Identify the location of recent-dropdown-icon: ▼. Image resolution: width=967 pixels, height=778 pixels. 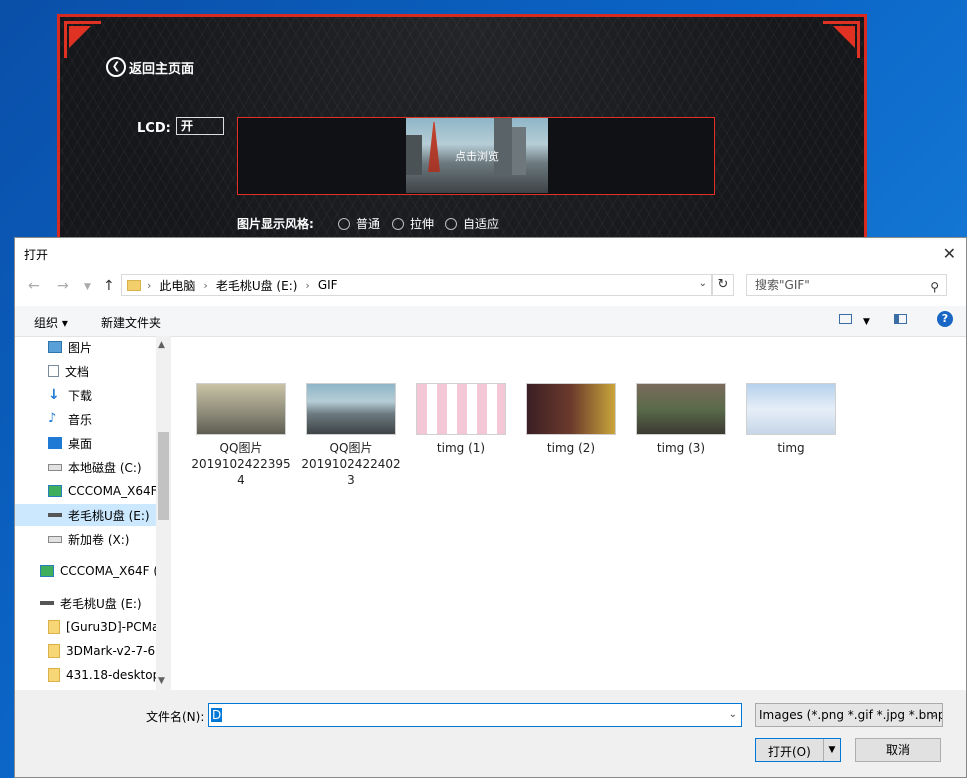
(87, 287).